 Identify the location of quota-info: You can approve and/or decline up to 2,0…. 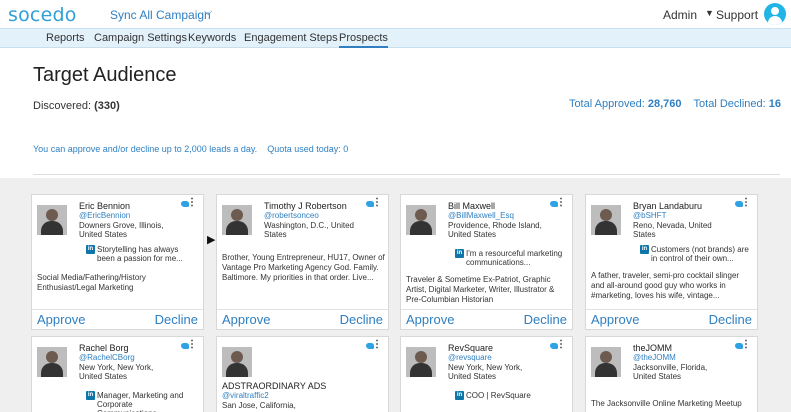
(190, 149).